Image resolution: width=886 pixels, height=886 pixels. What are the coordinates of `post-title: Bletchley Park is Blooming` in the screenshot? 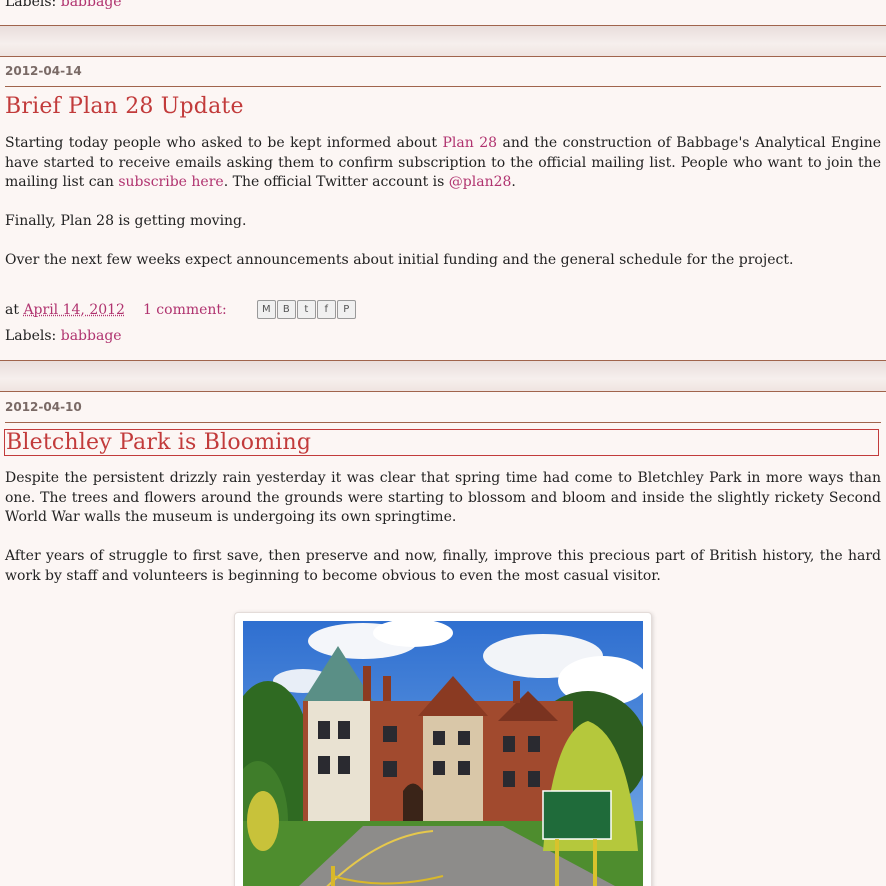 It's located at (441, 442).